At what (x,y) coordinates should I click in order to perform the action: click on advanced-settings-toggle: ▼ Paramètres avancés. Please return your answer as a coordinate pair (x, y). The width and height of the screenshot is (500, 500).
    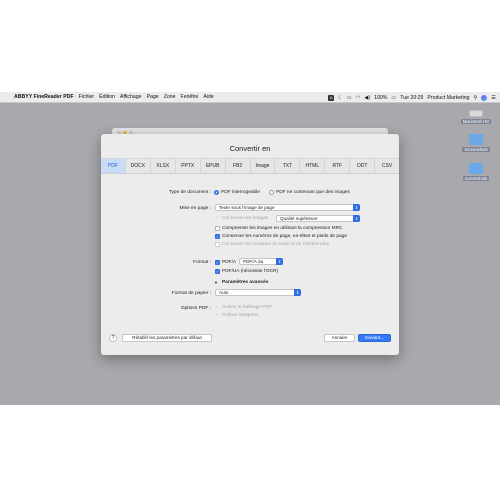
    Looking at the image, I should click on (241, 282).